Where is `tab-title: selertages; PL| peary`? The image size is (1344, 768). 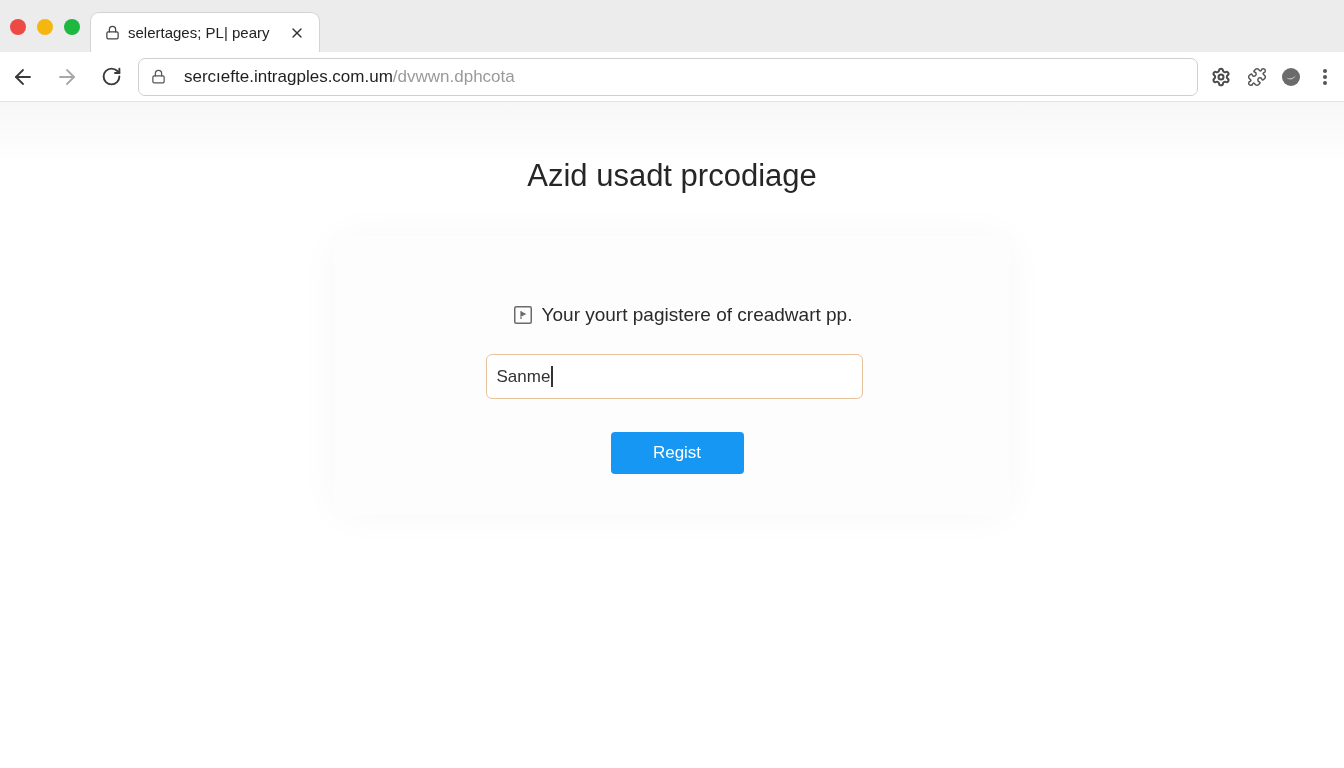 tab-title: selertages; PL| peary is located at coordinates (199, 32).